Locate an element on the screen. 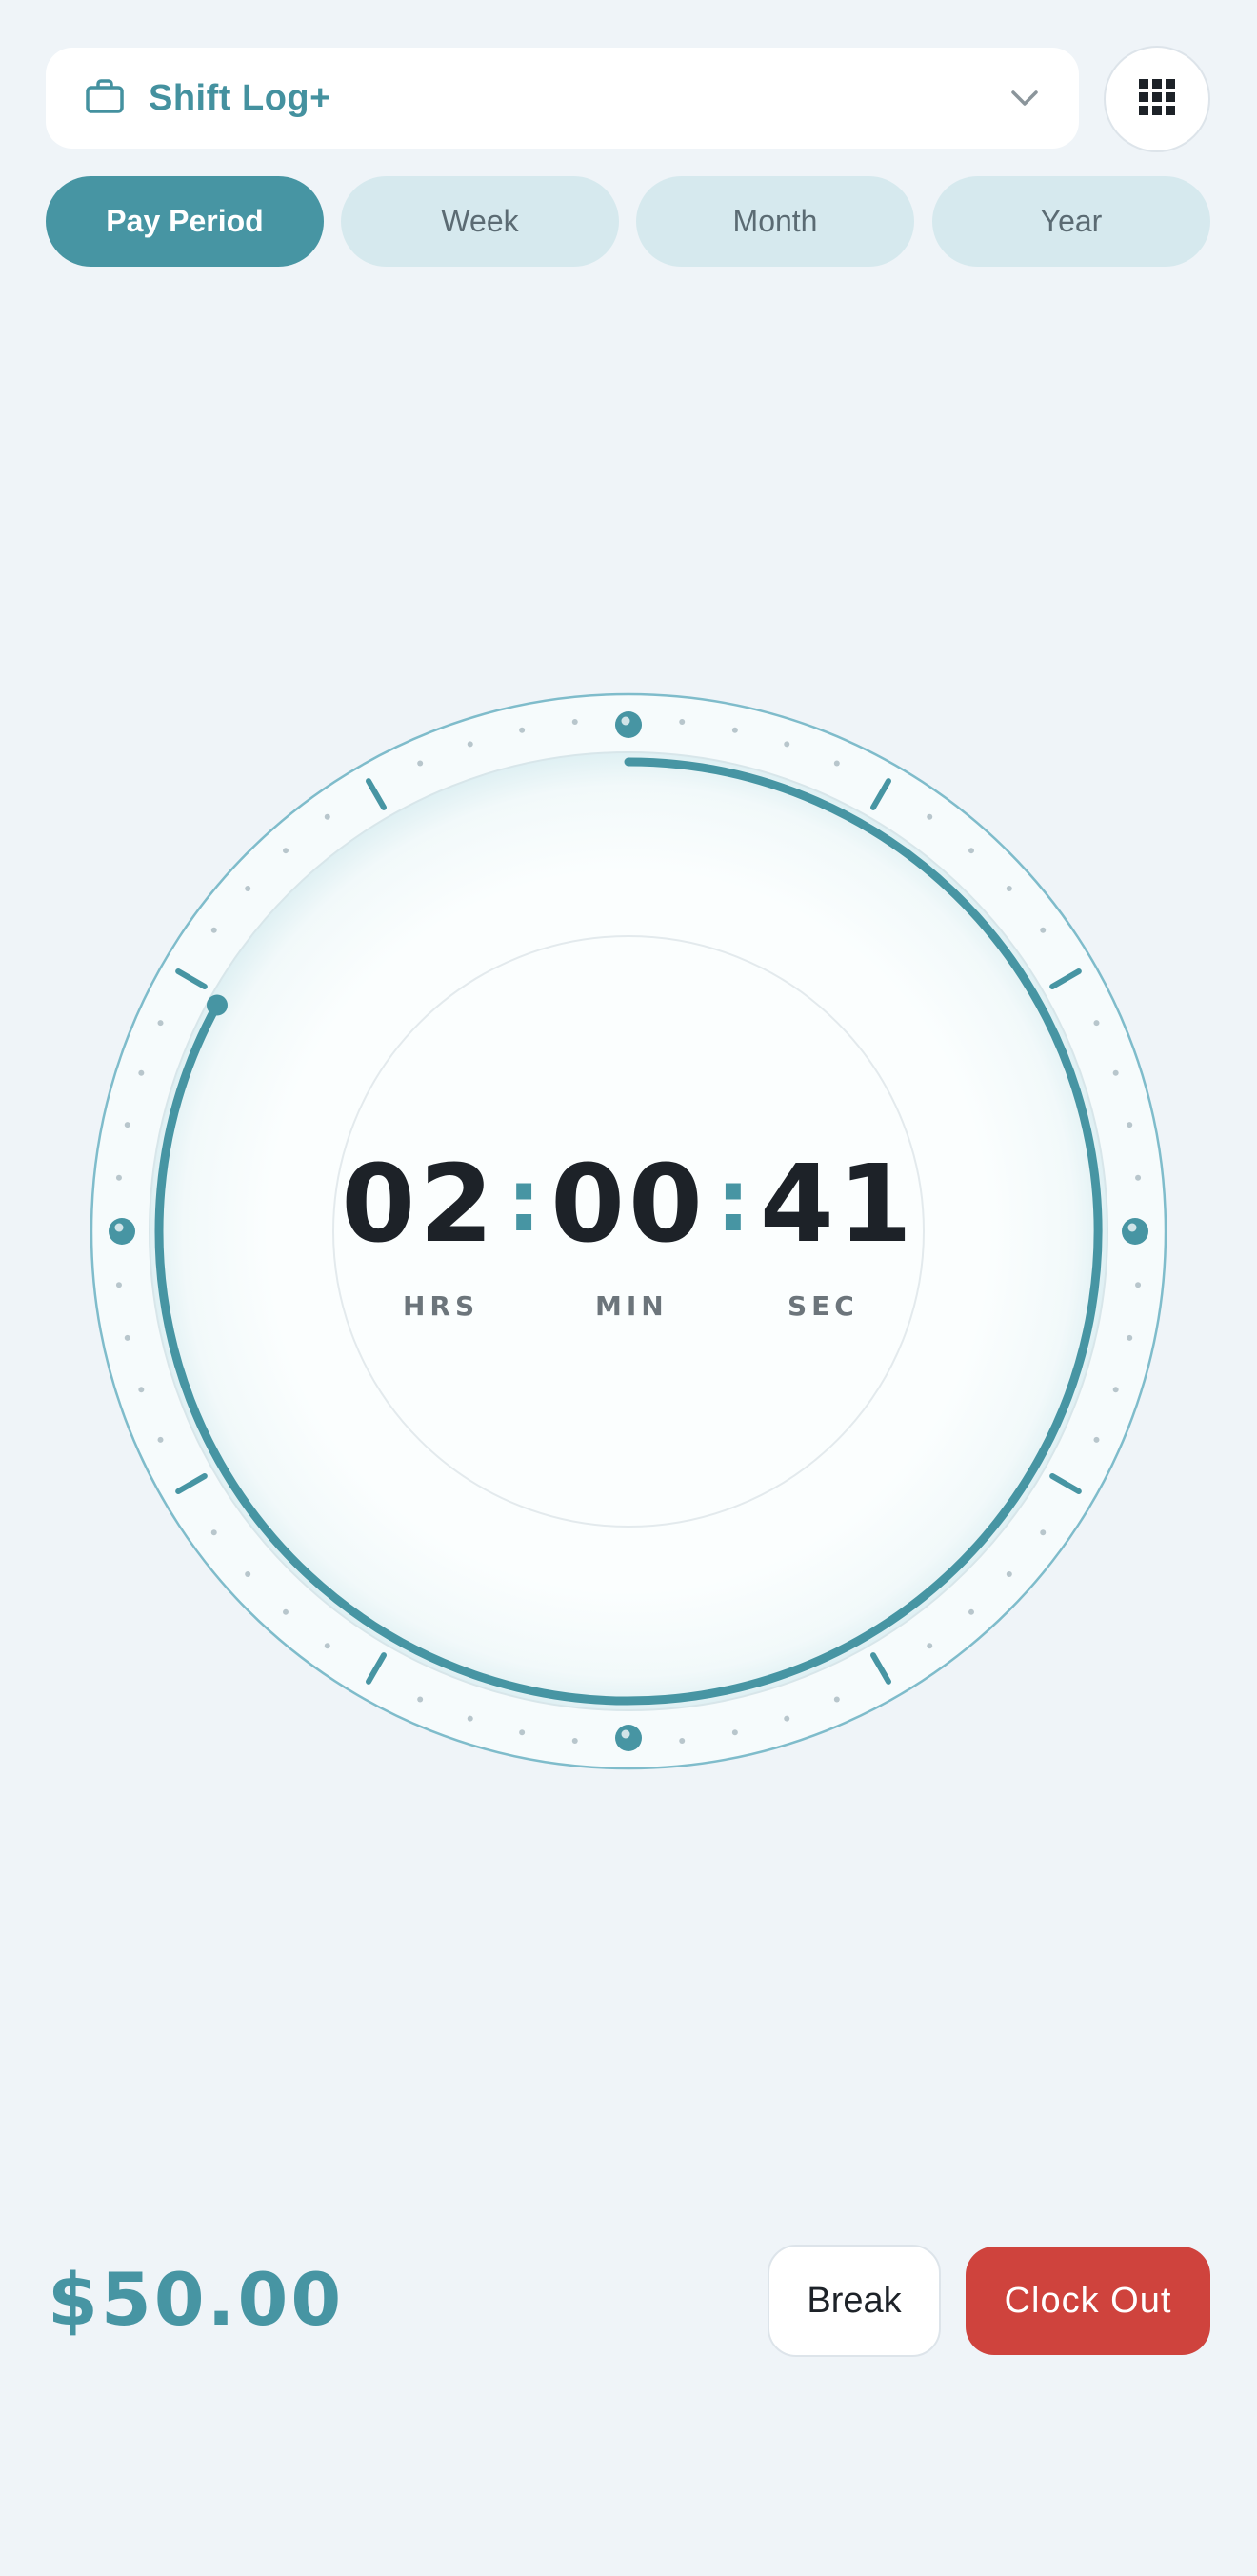 The width and height of the screenshot is (1257, 2576). hours-value: 02 is located at coordinates (419, 1205).